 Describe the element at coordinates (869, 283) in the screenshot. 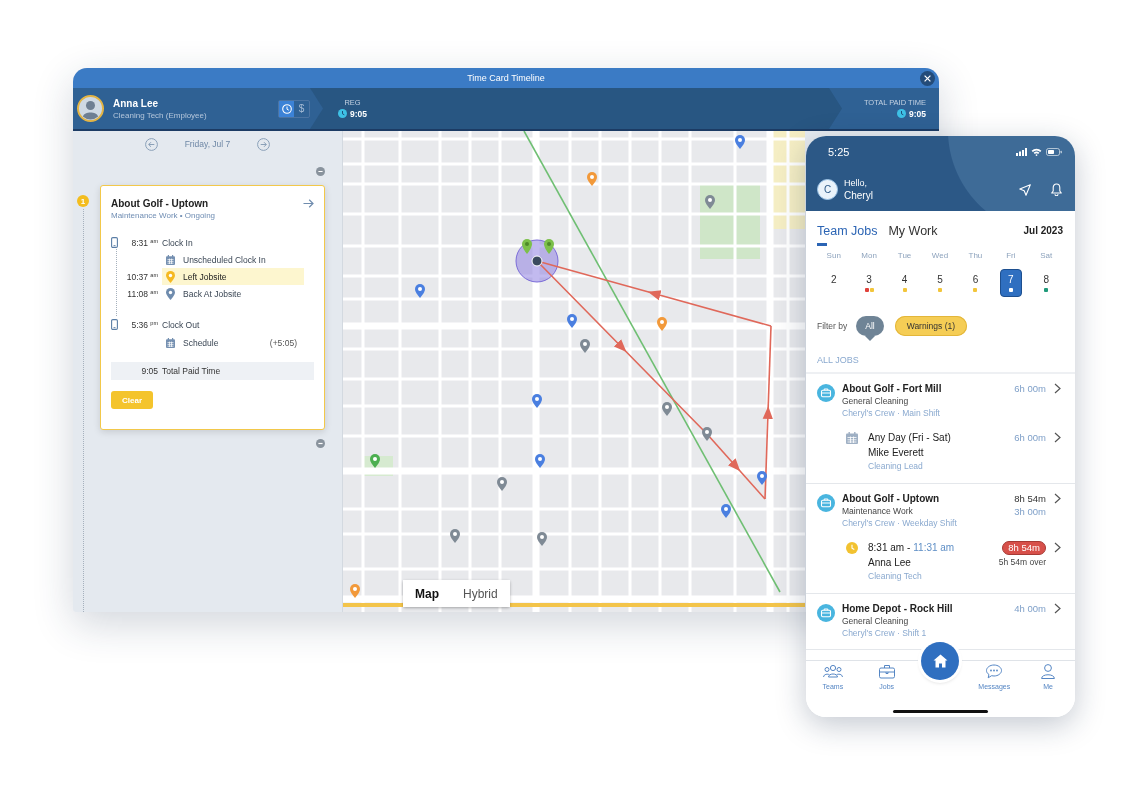

I see `date-cell: 3` at that location.